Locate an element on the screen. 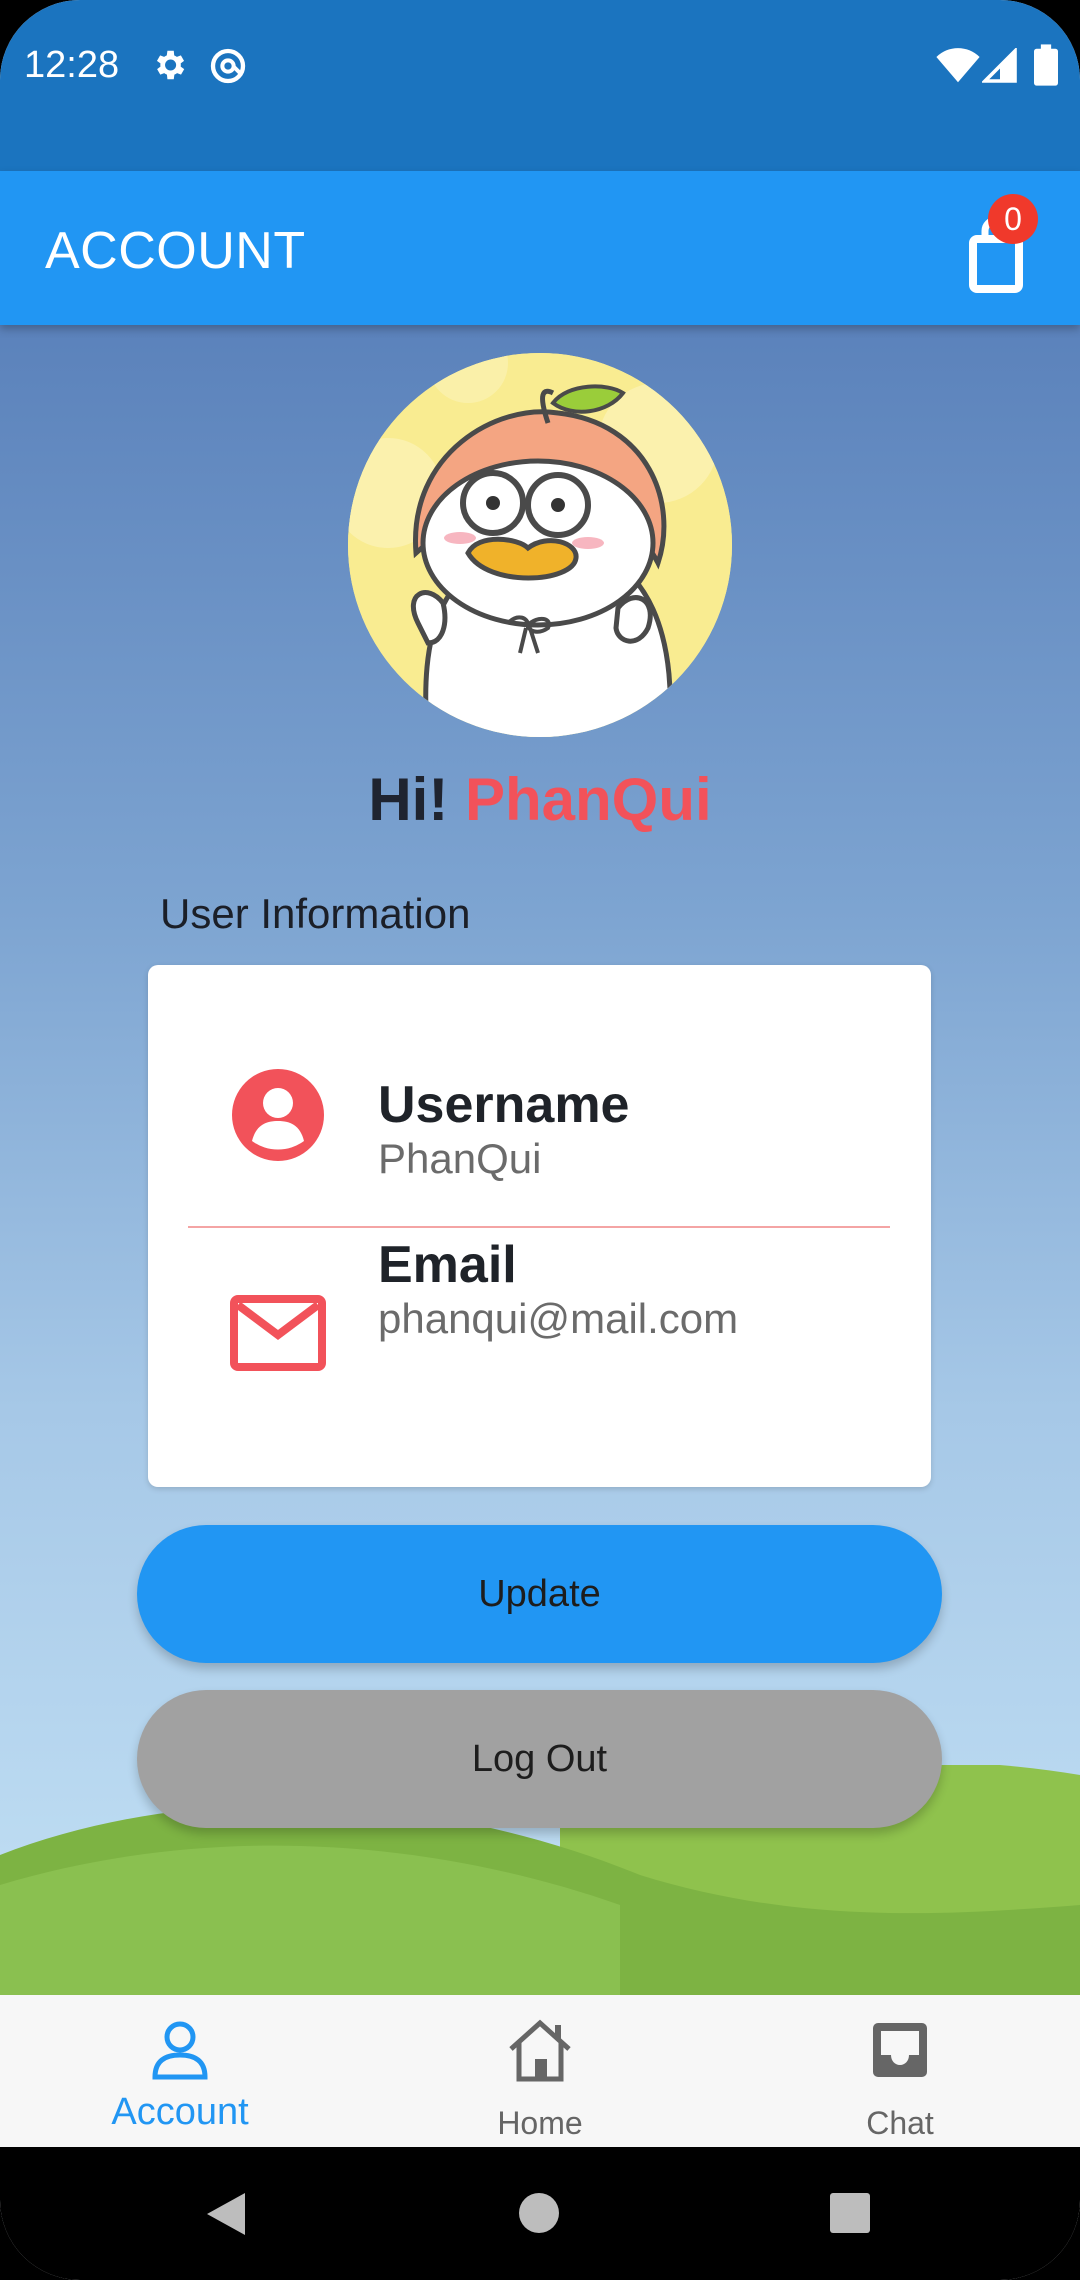 The image size is (1080, 2280). inbox-icon is located at coordinates (900, 2050).